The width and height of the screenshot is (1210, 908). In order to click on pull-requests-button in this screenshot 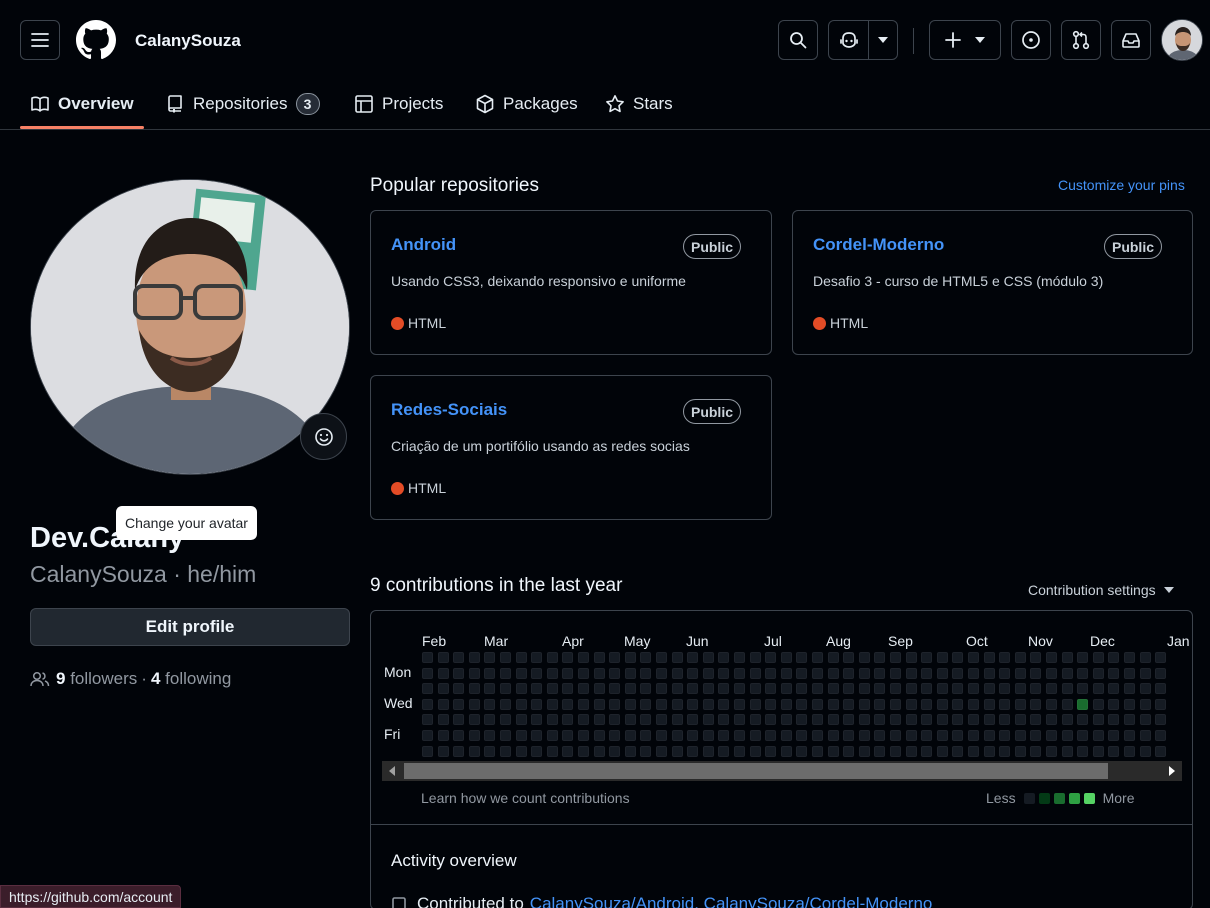, I will do `click(1081, 40)`.